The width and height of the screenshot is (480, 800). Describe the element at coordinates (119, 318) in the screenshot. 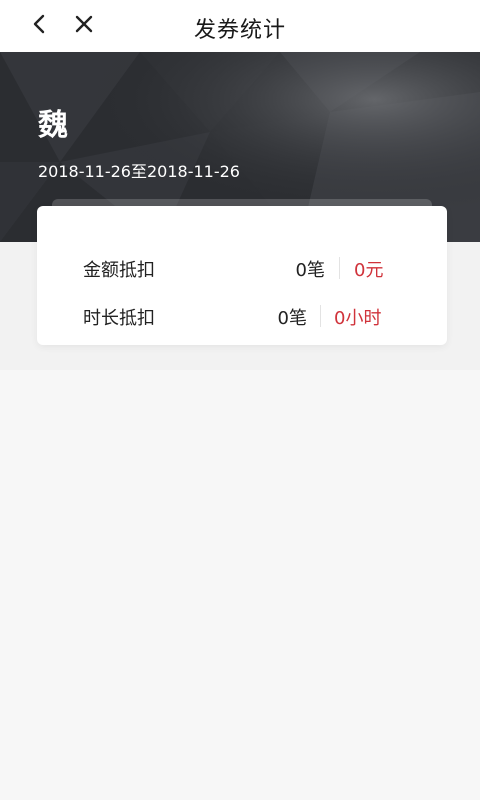

I see `stat-label: 时长抵扣` at that location.